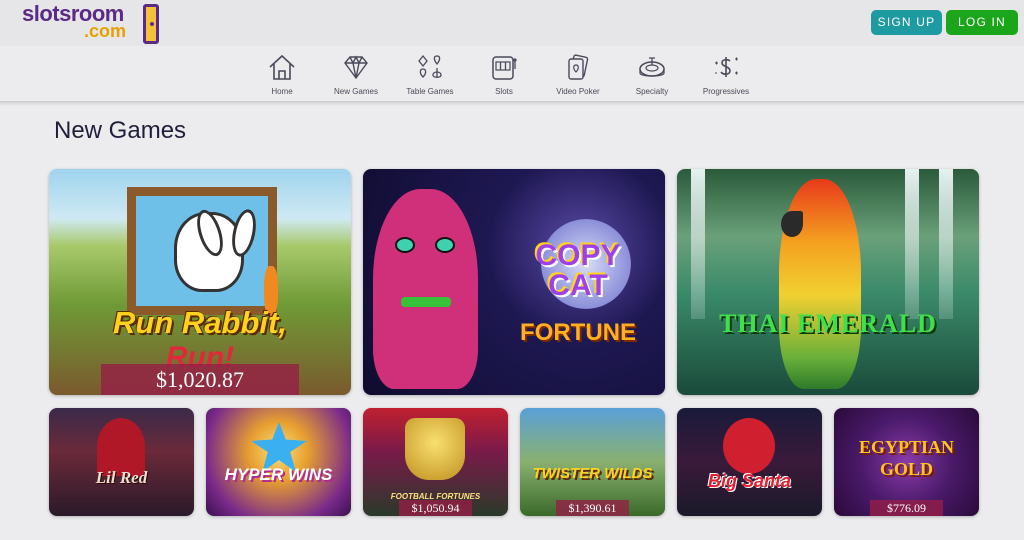 The image size is (1024, 540). I want to click on slotsroom-logo: slotsroom .com, so click(92, 23).